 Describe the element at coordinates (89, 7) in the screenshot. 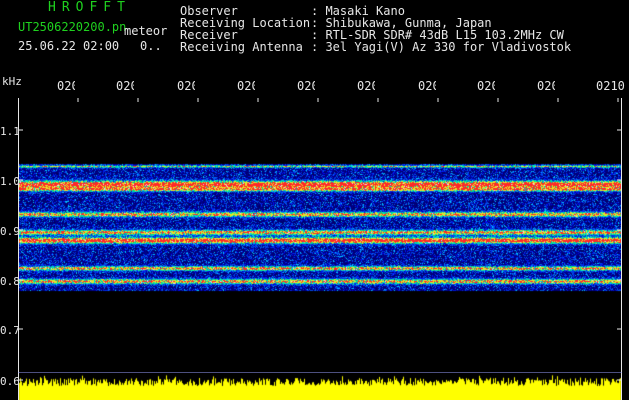

I see `app-title: HROFFT` at that location.